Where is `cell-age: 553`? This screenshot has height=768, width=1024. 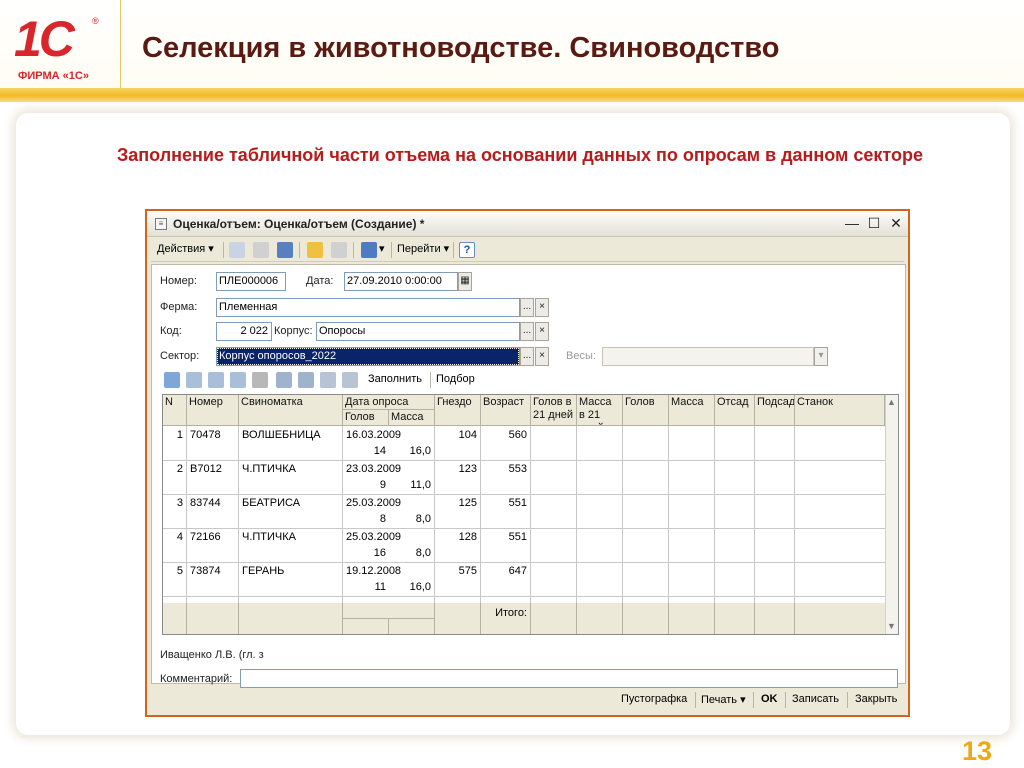 cell-age: 553 is located at coordinates (505, 469).